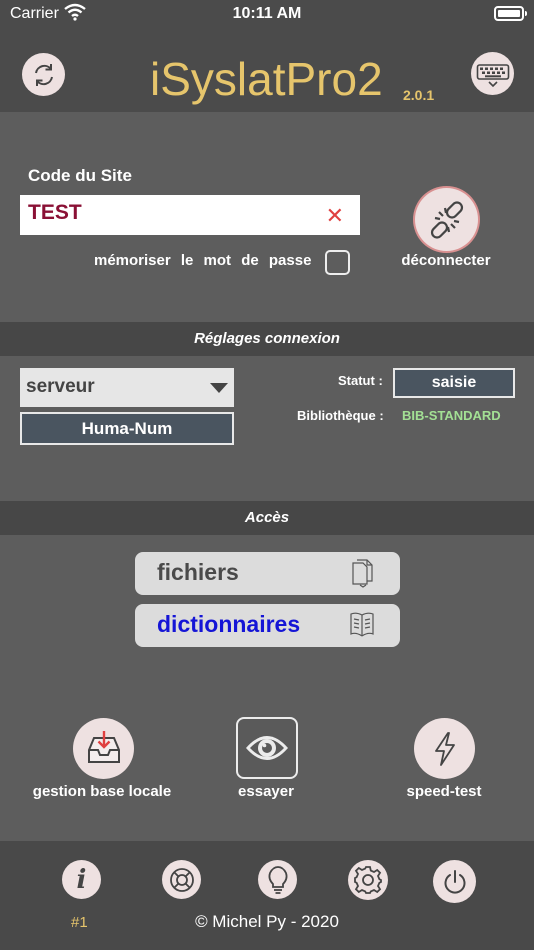 The height and width of the screenshot is (950, 534). What do you see at coordinates (203, 260) in the screenshot?
I see `remember-password-label: mémoriser le mot de passe` at bounding box center [203, 260].